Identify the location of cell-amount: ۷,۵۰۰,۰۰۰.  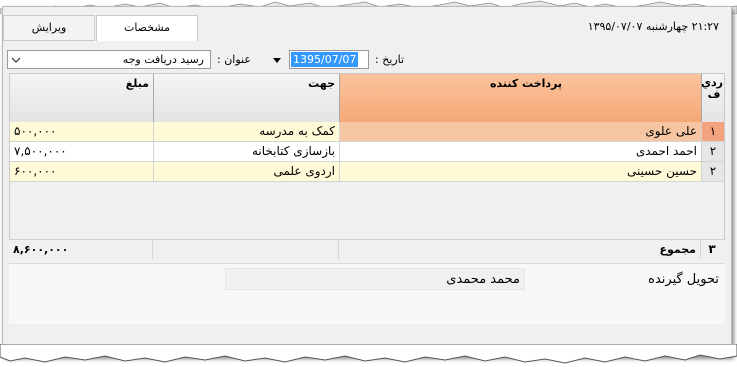
(82, 151).